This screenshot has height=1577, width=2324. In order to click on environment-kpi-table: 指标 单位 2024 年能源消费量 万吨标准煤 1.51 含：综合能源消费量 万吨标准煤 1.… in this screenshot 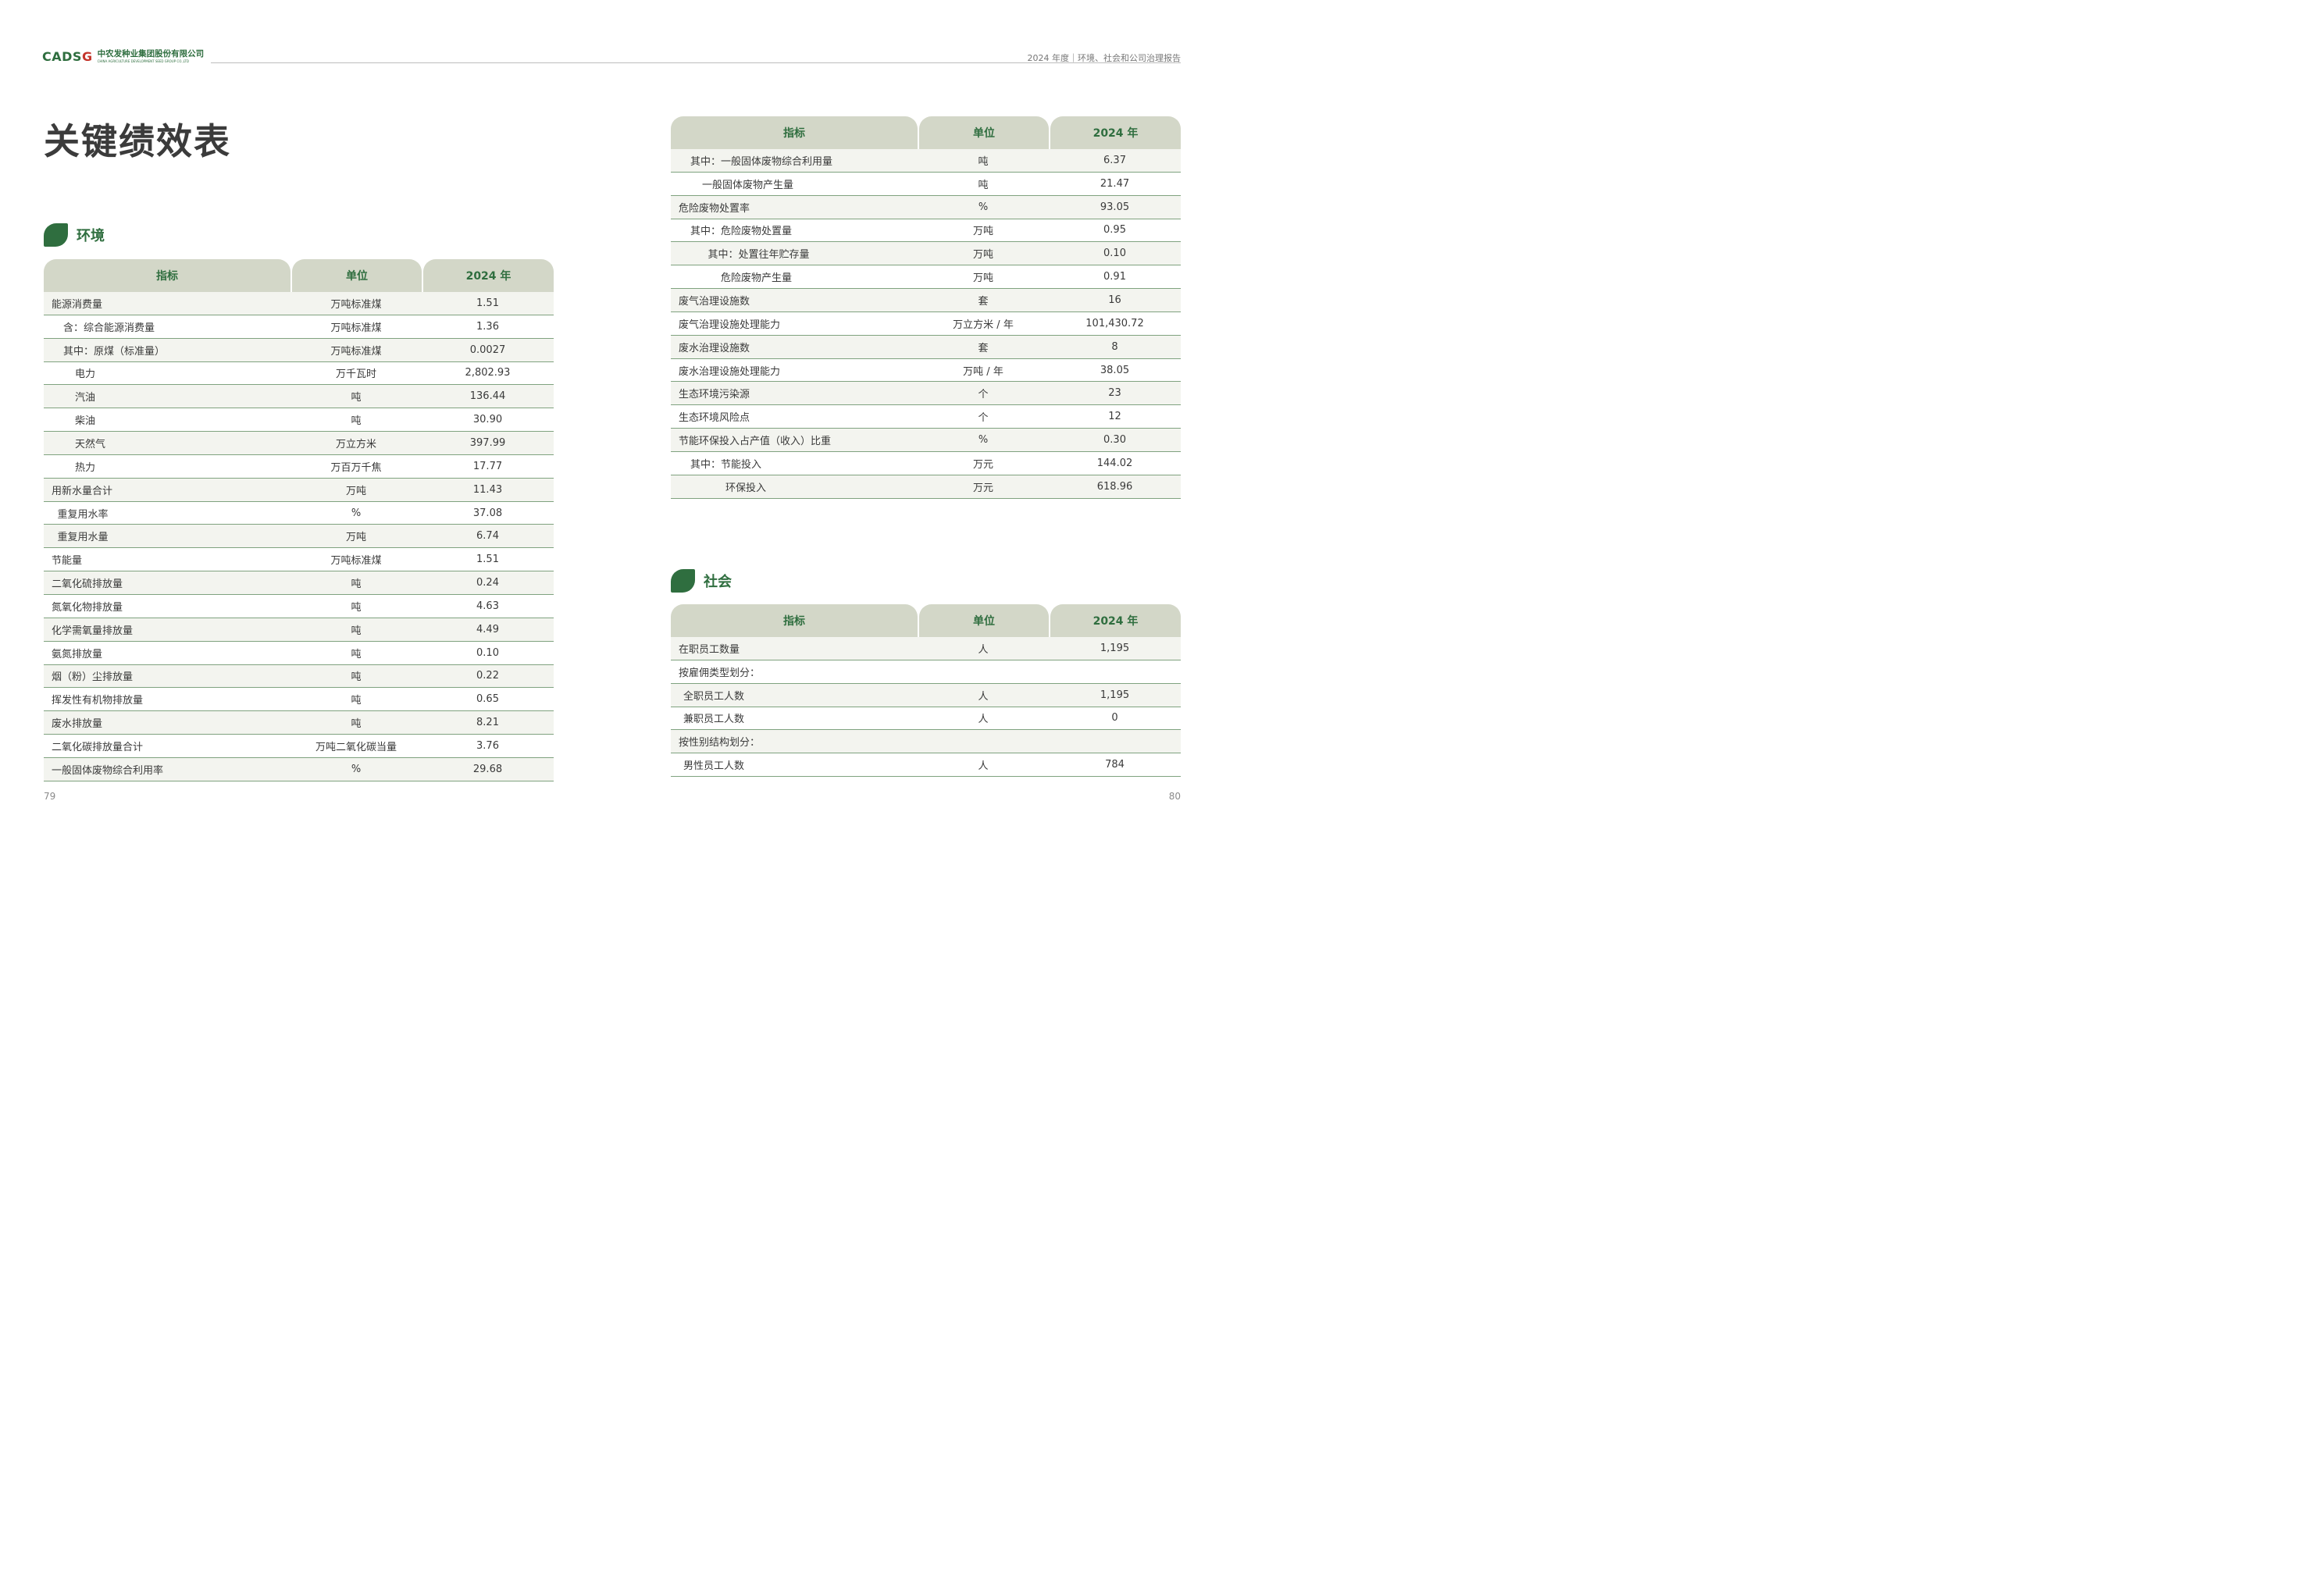, I will do `click(299, 520)`.